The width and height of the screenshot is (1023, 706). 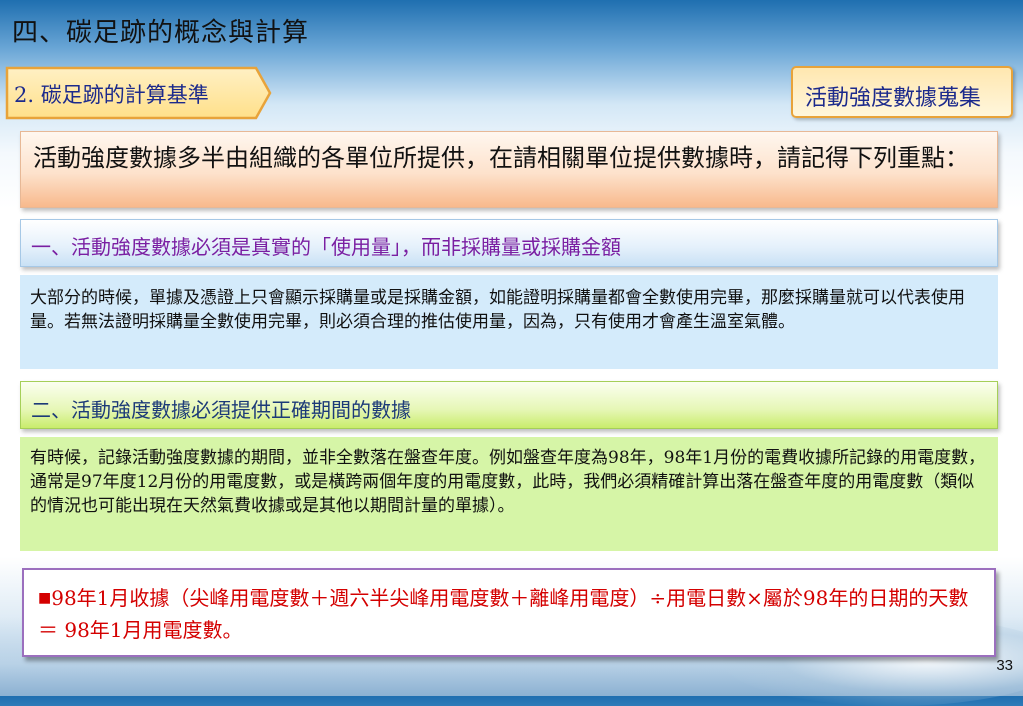 I want to click on section-tag: 2. 碳足跡的計算基準, so click(x=138, y=93).